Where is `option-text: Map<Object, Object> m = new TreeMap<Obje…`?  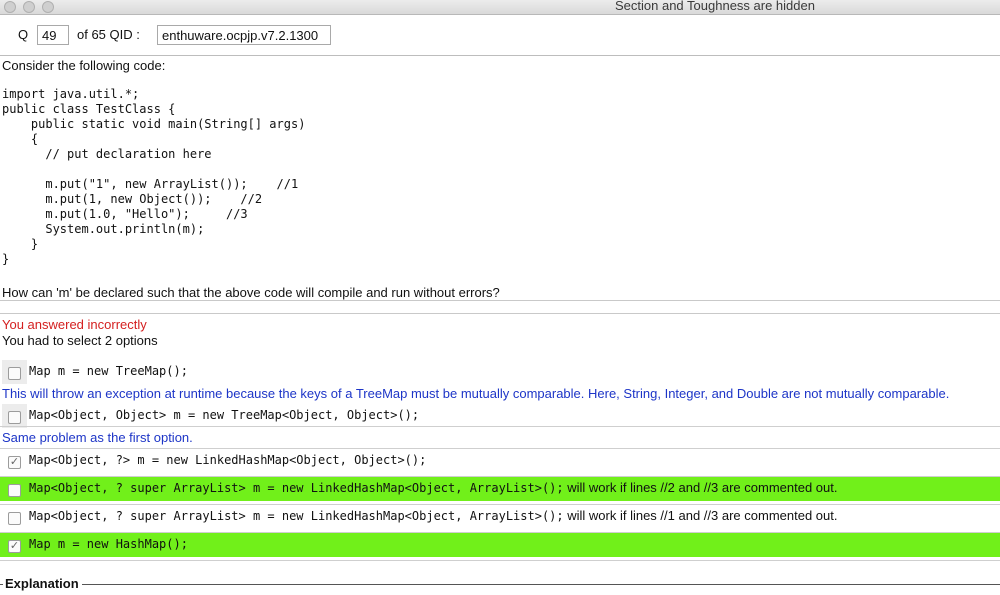 option-text: Map<Object, Object> m = new TreeMap<Obje… is located at coordinates (224, 414).